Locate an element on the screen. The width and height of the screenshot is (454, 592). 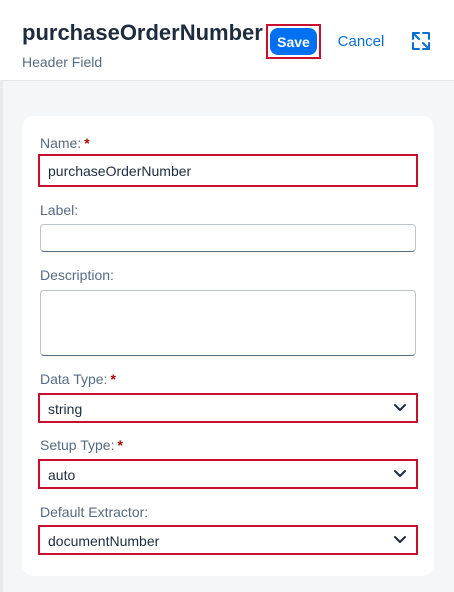
expand-icon is located at coordinates (421, 41).